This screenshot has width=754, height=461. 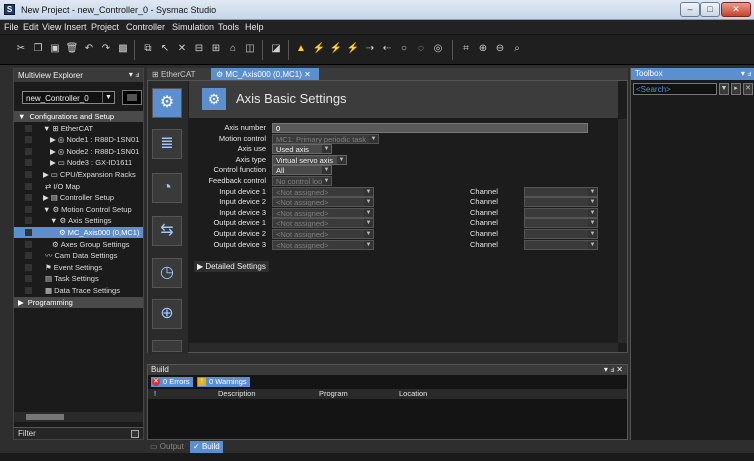 I want to click on copy-icon: ❐, so click(x=38, y=49).